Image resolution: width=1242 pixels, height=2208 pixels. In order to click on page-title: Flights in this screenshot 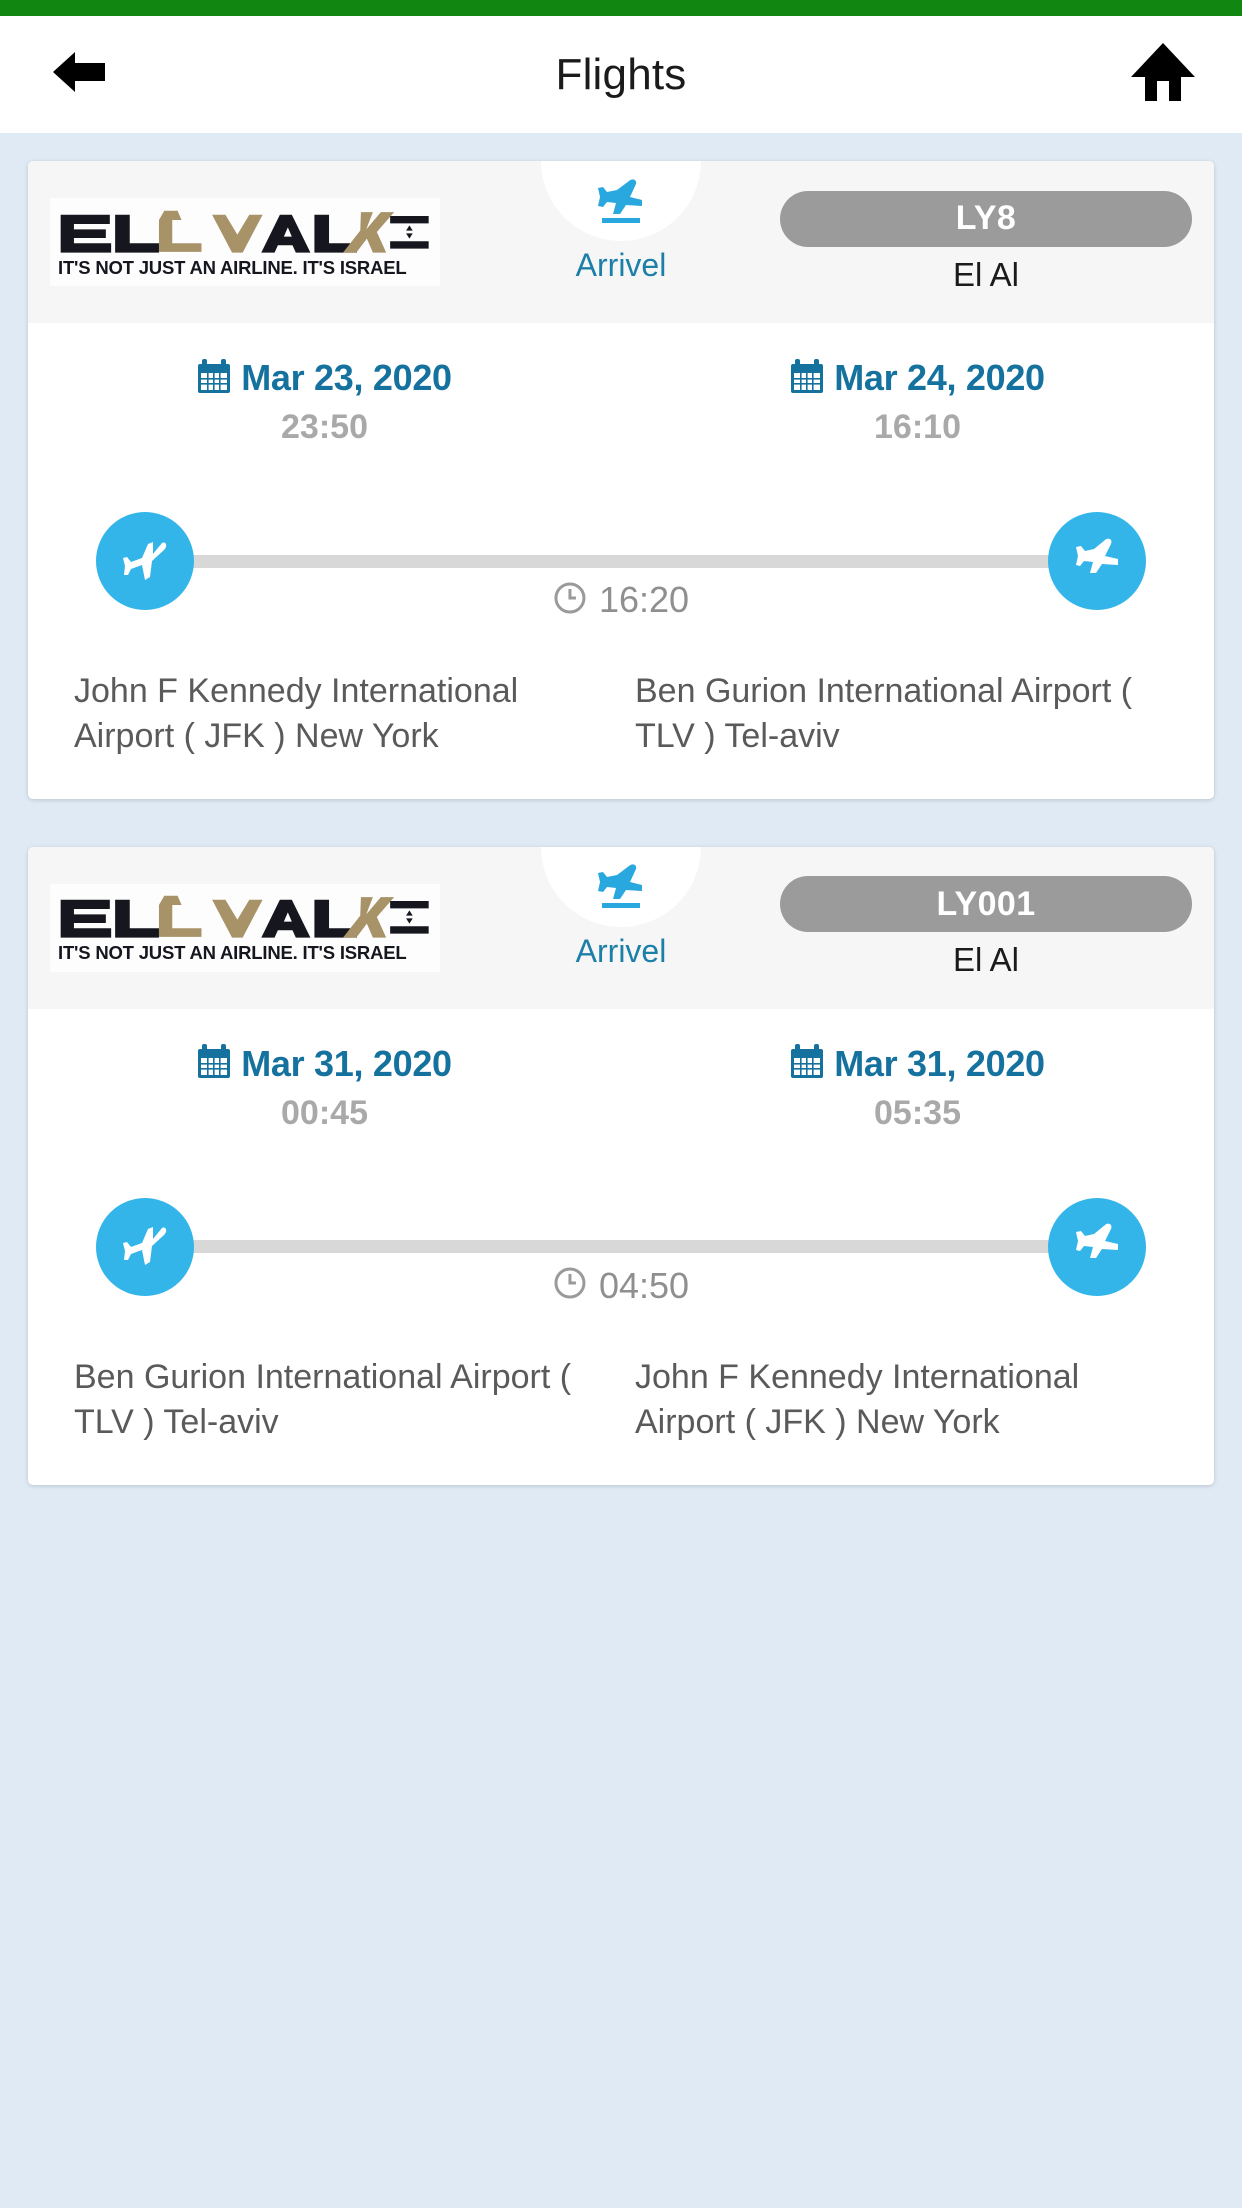, I will do `click(621, 74)`.